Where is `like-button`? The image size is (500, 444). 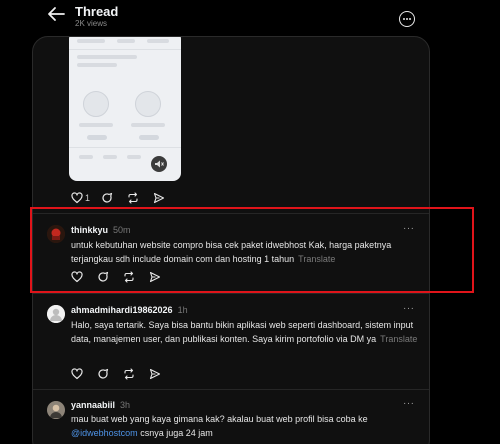 like-button is located at coordinates (84, 374).